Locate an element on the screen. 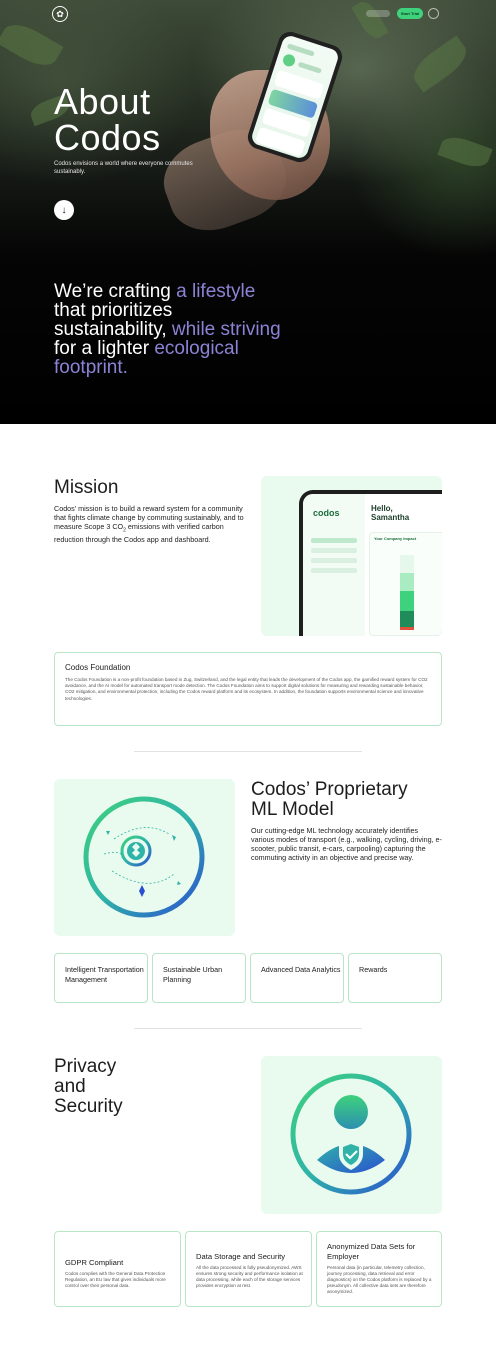 The image size is (496, 1358). mission-title: Mission is located at coordinates (86, 487).